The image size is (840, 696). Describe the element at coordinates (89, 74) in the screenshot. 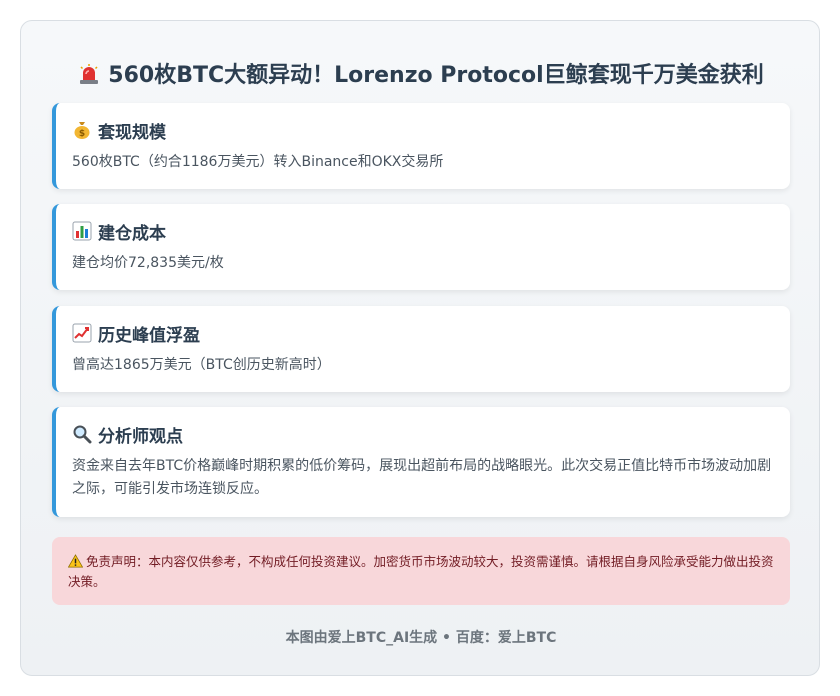

I see `siren-icon` at that location.